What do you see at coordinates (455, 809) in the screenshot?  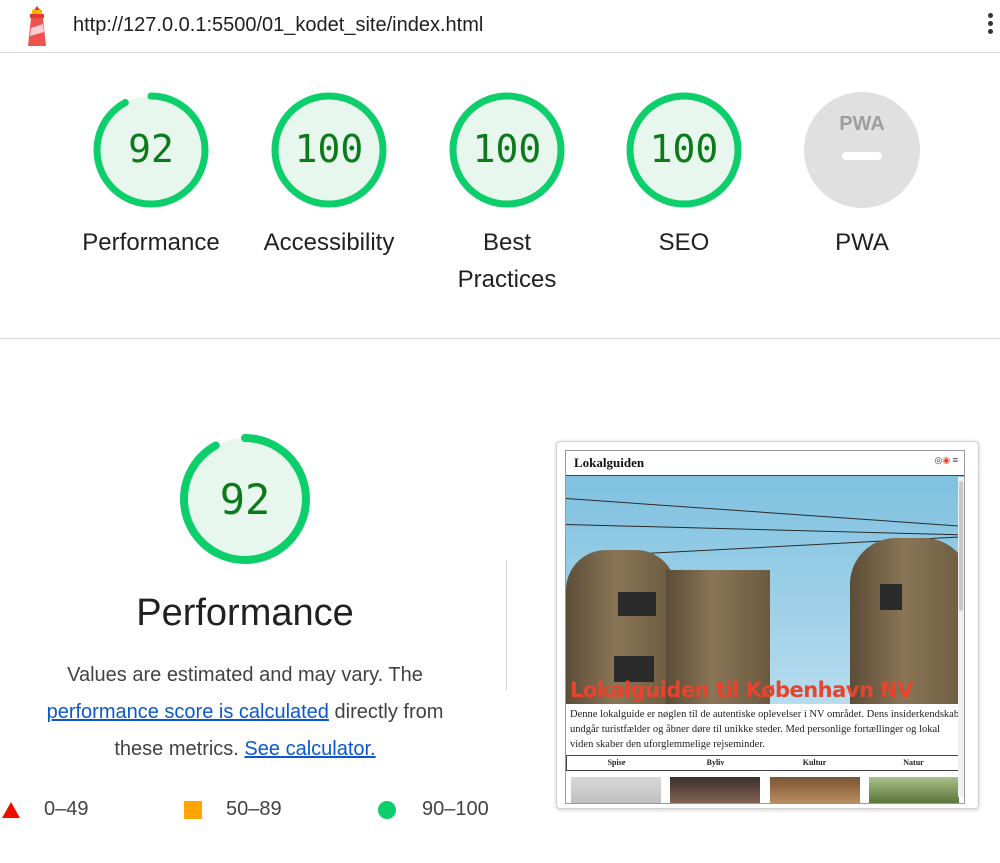 I see `legend-pass-range: 90–100` at bounding box center [455, 809].